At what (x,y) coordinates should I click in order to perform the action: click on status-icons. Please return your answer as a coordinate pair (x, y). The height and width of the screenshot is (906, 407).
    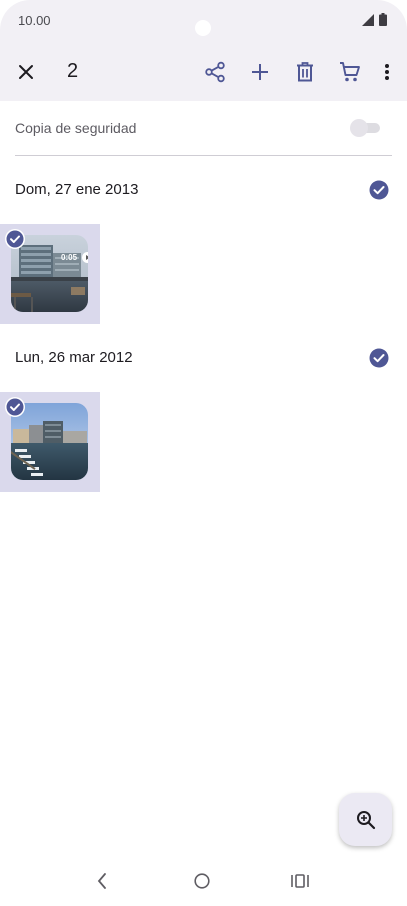
    Looking at the image, I should click on (374, 19).